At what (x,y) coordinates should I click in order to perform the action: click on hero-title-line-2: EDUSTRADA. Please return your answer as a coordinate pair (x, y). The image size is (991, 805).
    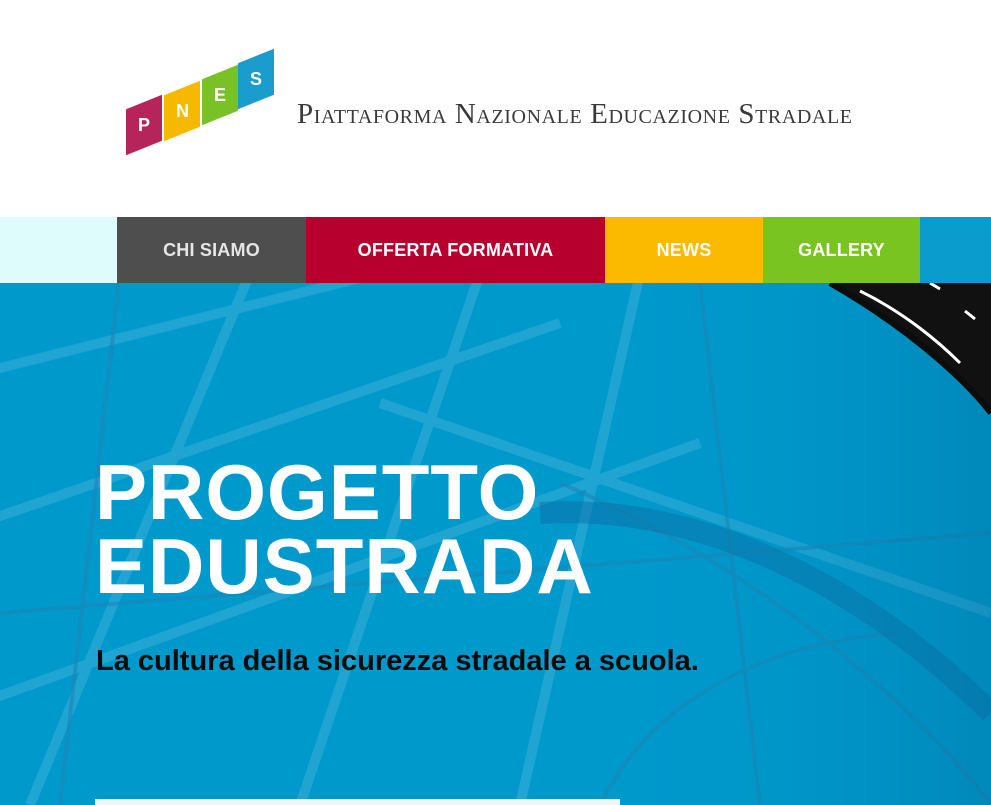
    Looking at the image, I should click on (344, 566).